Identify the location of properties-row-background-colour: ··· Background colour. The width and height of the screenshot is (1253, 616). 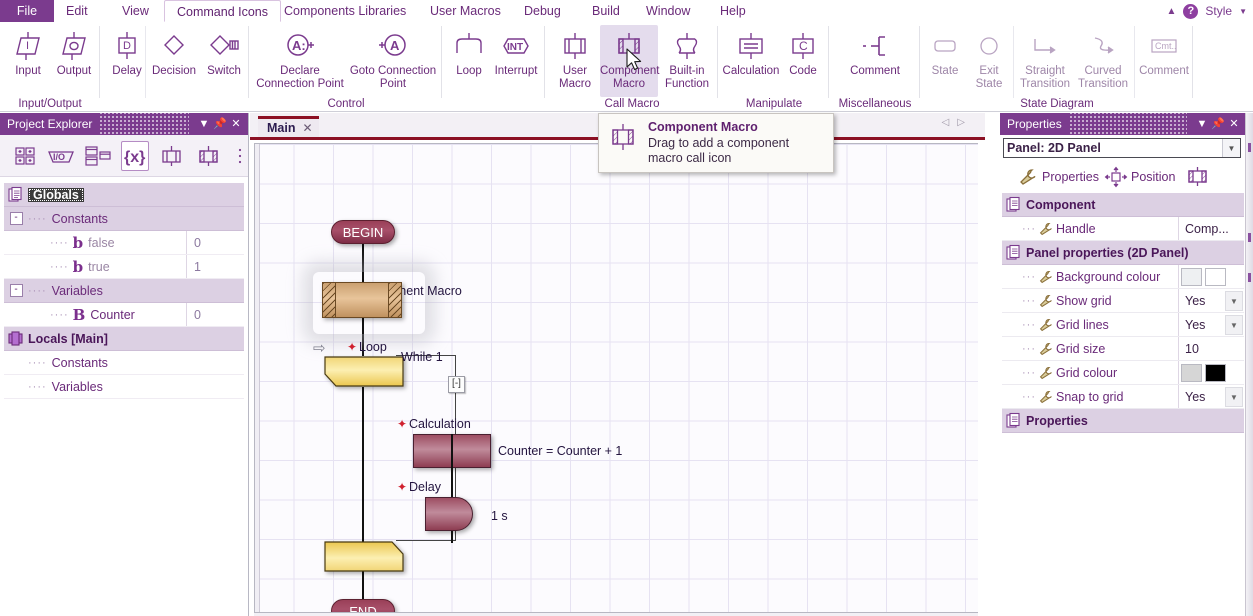
(1123, 277).